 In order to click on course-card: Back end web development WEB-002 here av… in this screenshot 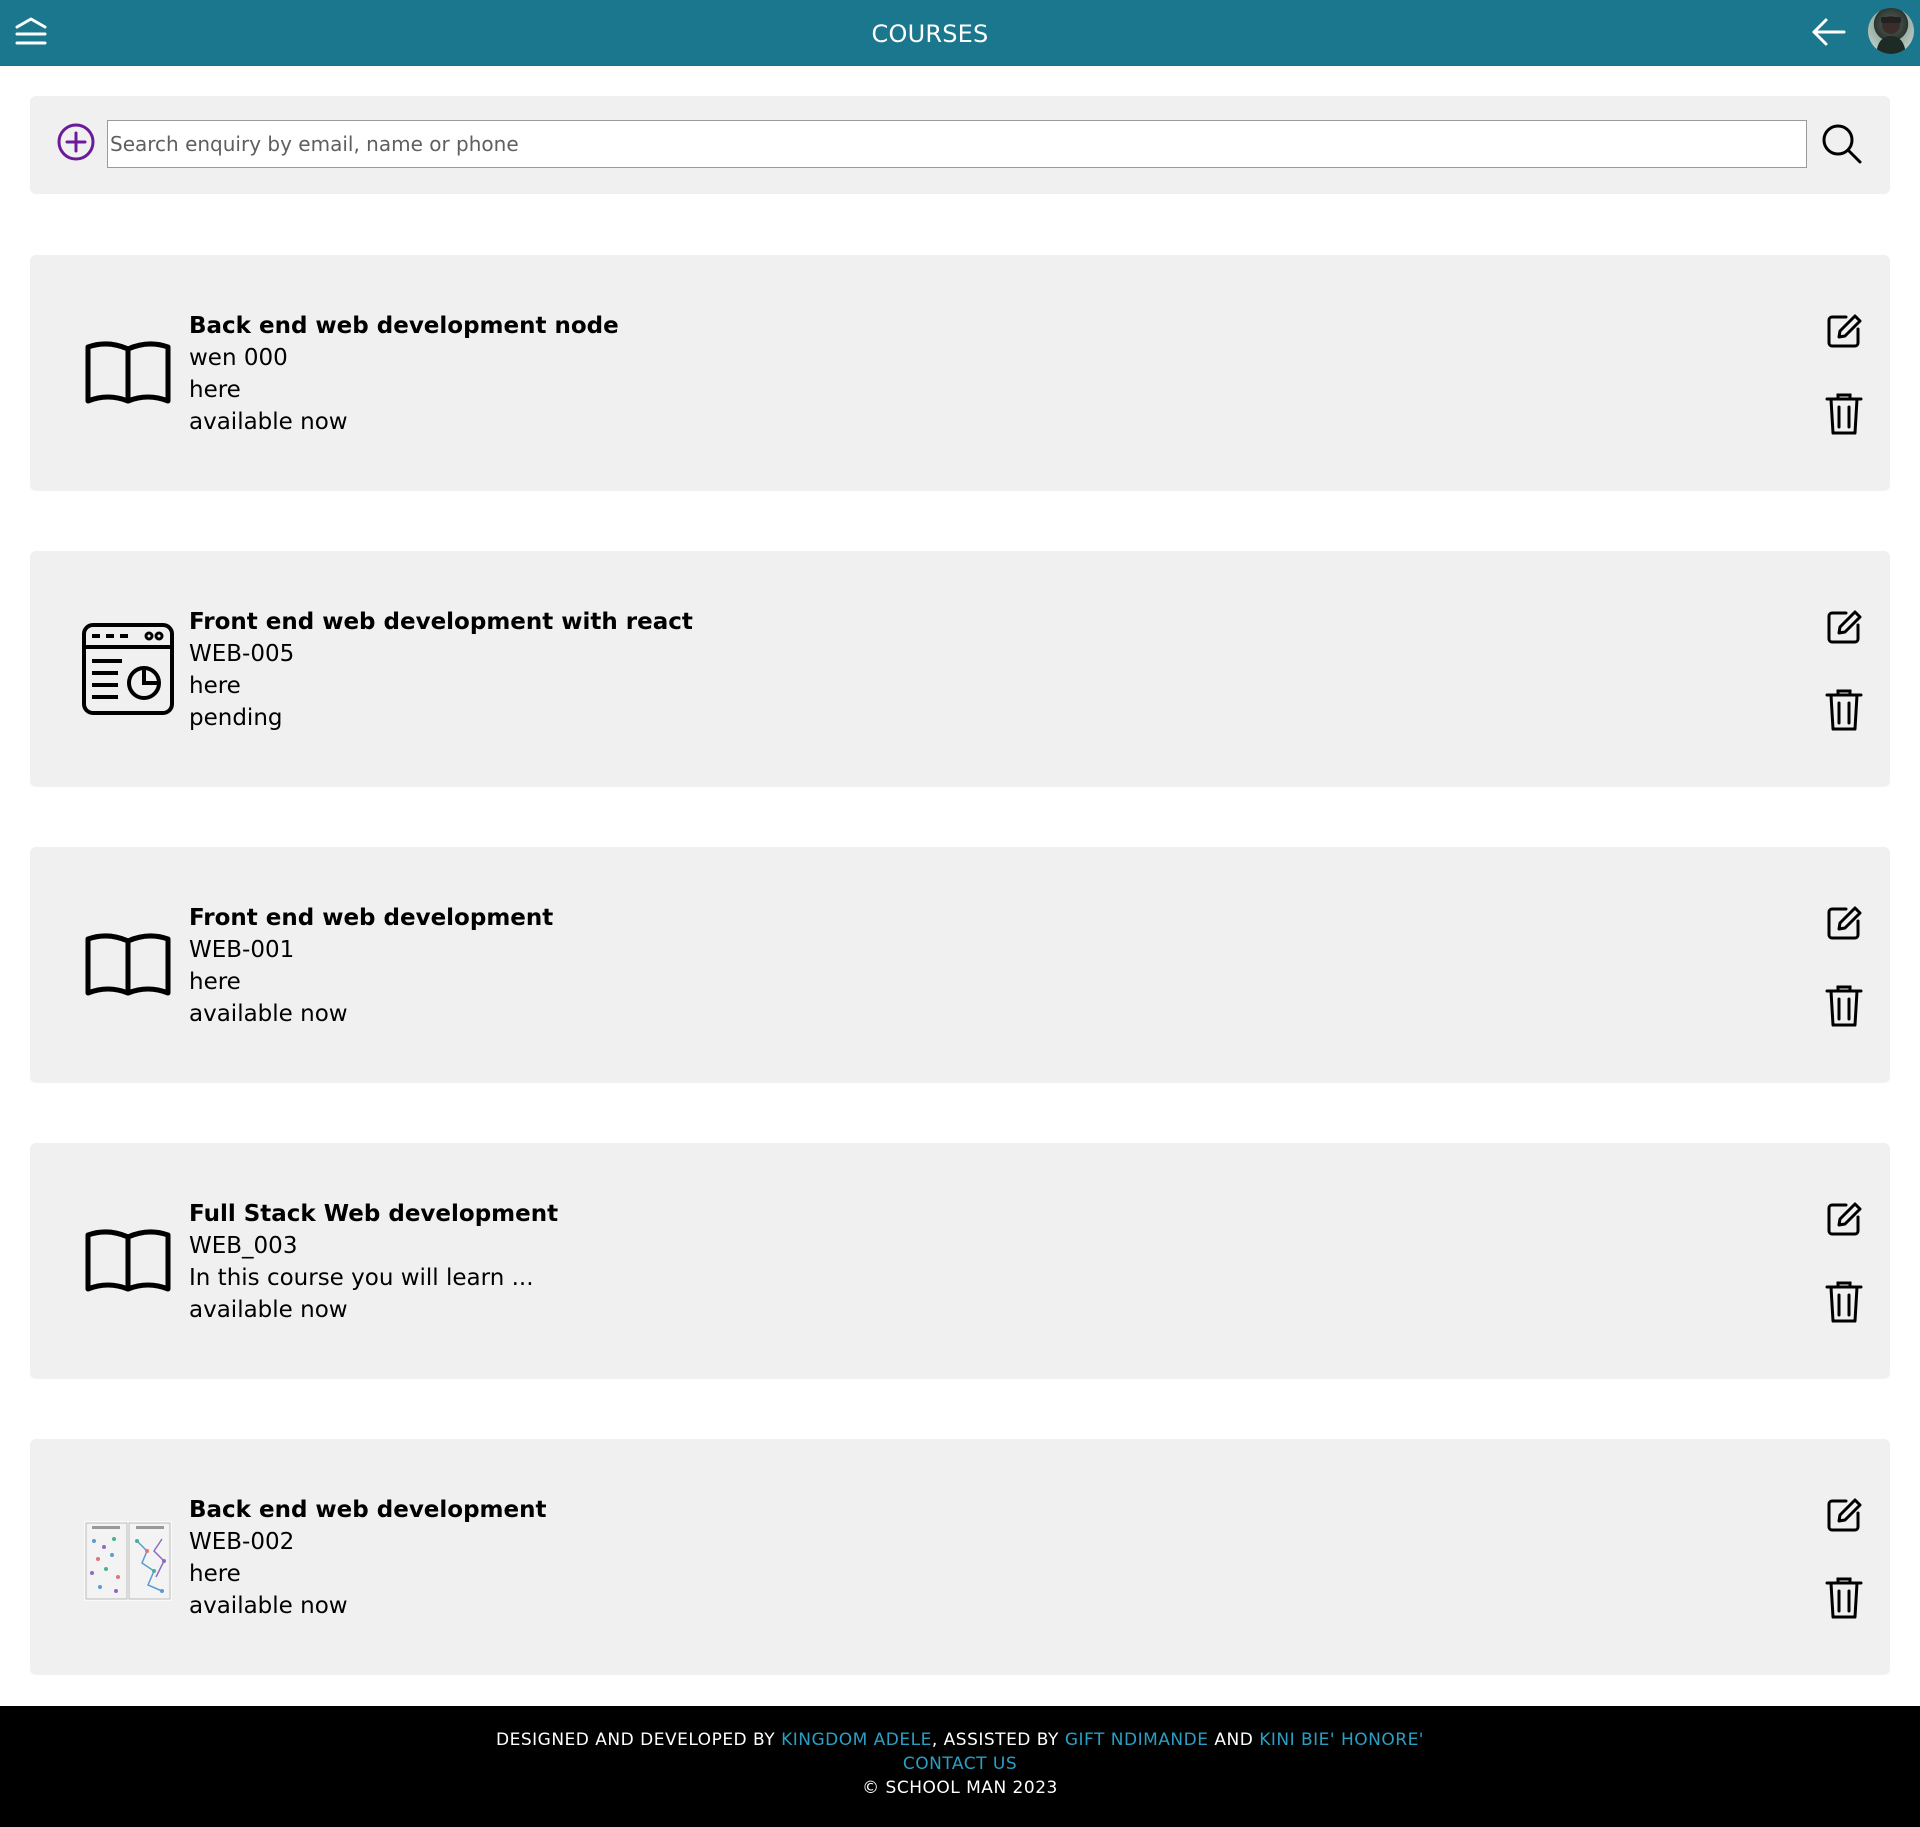, I will do `click(960, 1557)`.